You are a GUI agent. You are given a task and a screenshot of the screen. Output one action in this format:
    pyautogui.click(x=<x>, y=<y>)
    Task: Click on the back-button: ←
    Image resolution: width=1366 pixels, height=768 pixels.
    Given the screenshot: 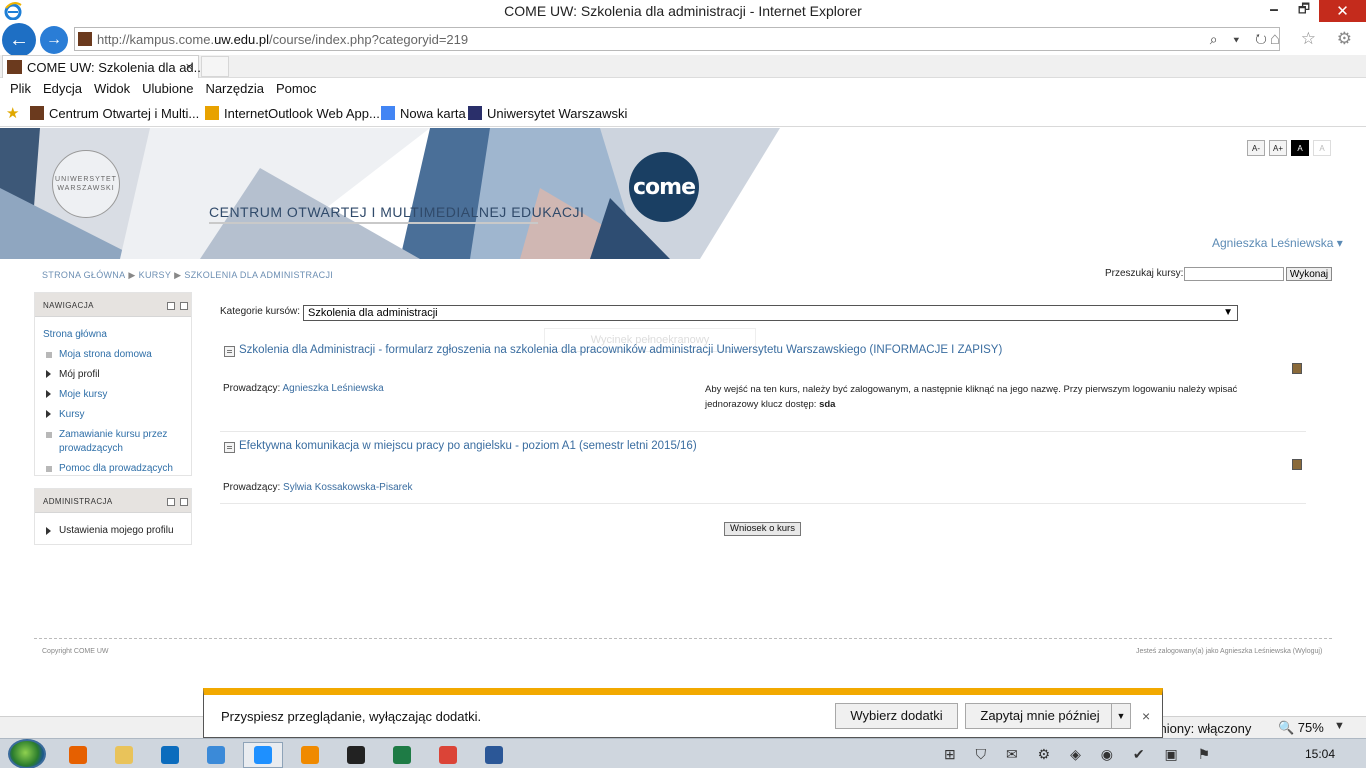 What is the action you would take?
    pyautogui.click(x=19, y=40)
    